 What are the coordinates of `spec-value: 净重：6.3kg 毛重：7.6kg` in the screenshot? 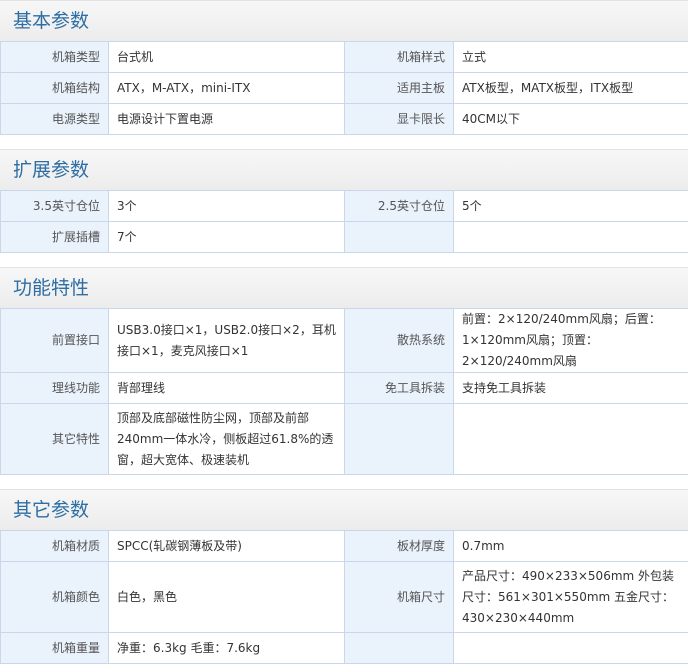 It's located at (227, 648).